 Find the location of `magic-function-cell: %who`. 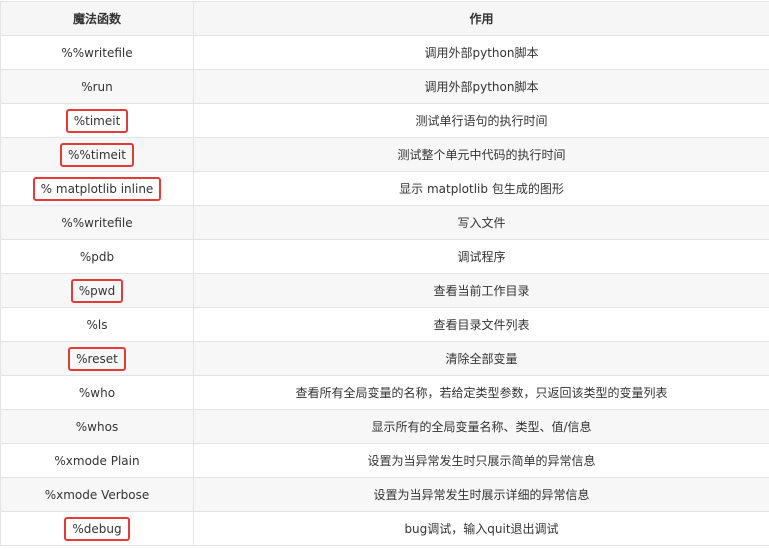

magic-function-cell: %who is located at coordinates (97, 393).